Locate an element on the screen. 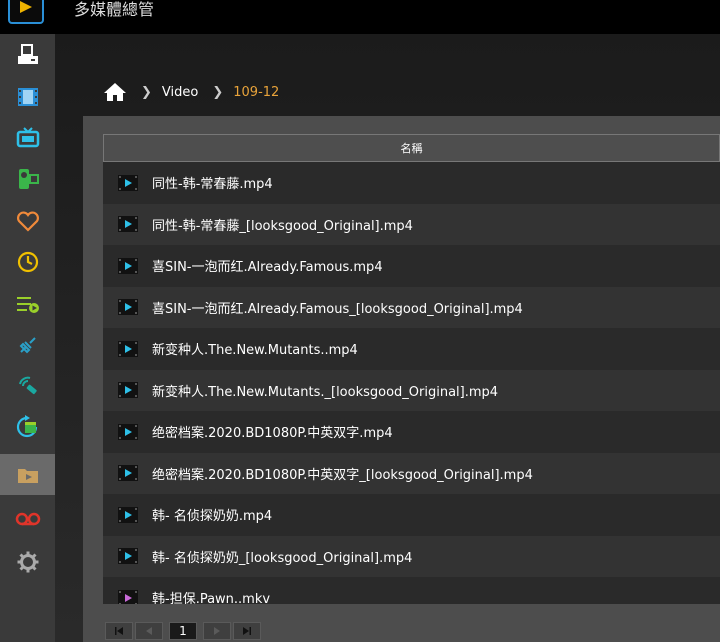 This screenshot has height=642, width=720. heart-icon is located at coordinates (27, 221).